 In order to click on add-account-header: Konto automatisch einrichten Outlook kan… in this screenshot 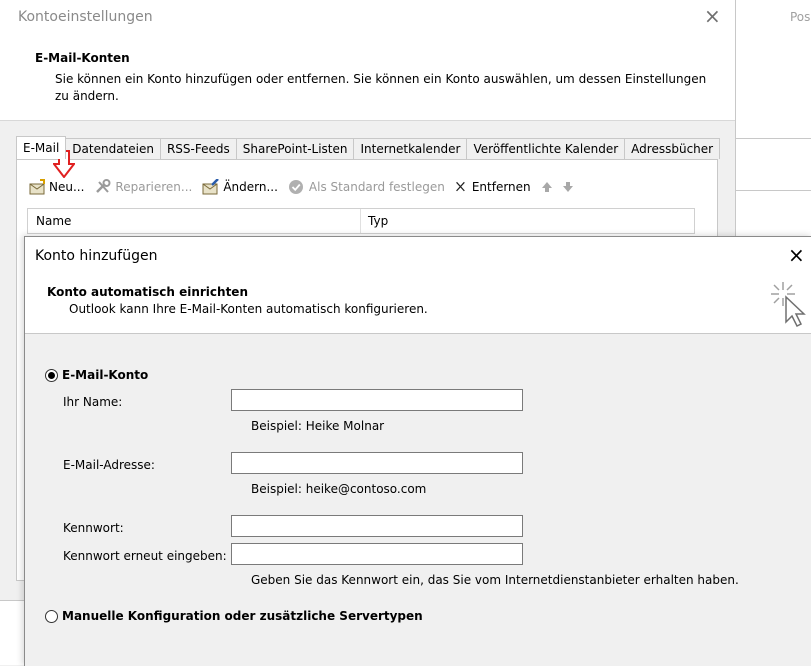, I will do `click(418, 304)`.